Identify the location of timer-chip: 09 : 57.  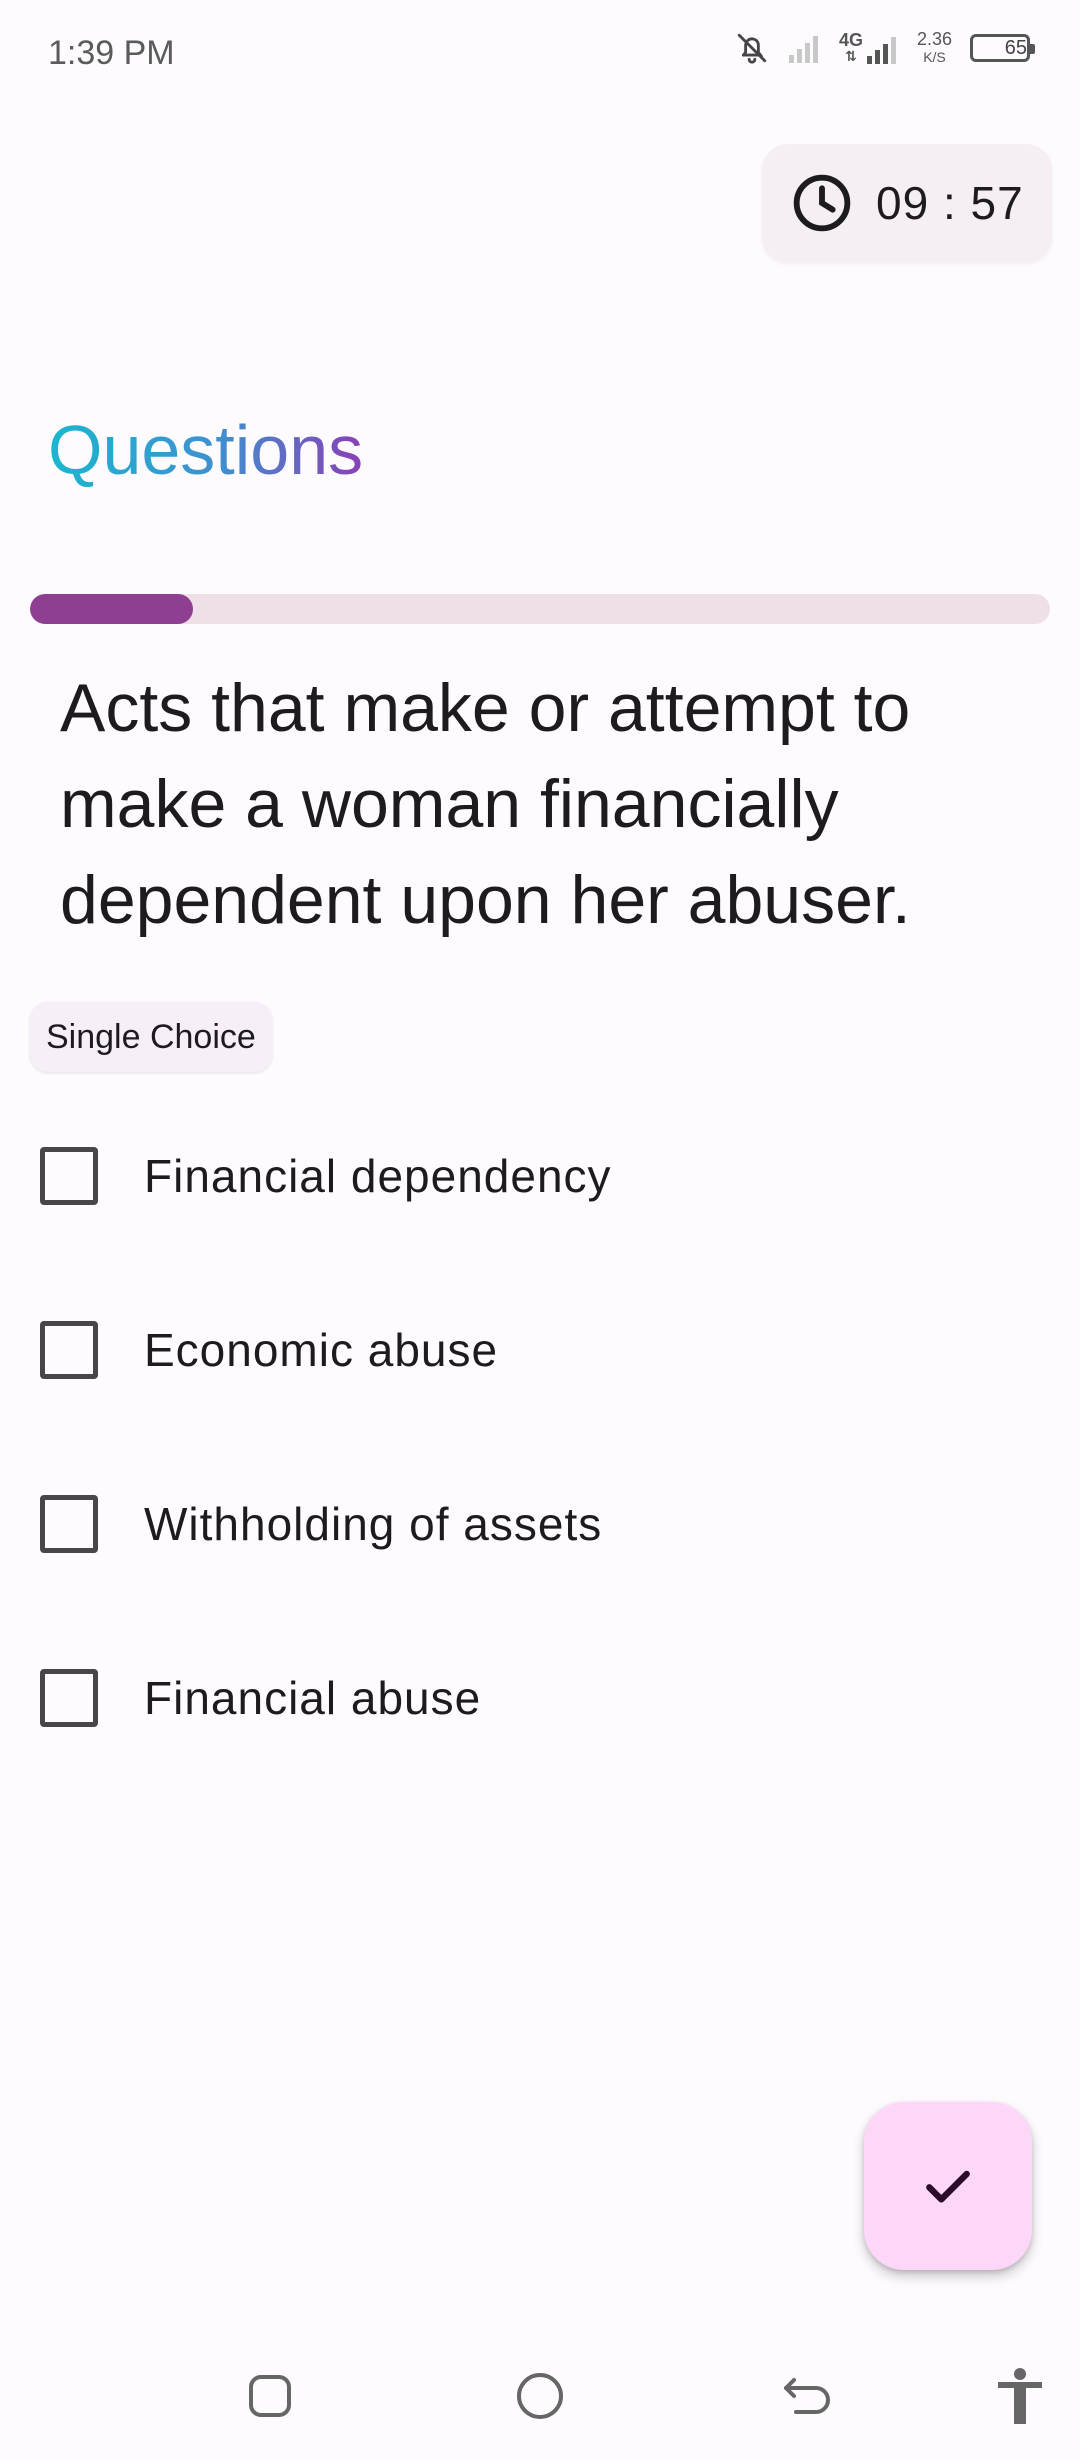
(907, 203).